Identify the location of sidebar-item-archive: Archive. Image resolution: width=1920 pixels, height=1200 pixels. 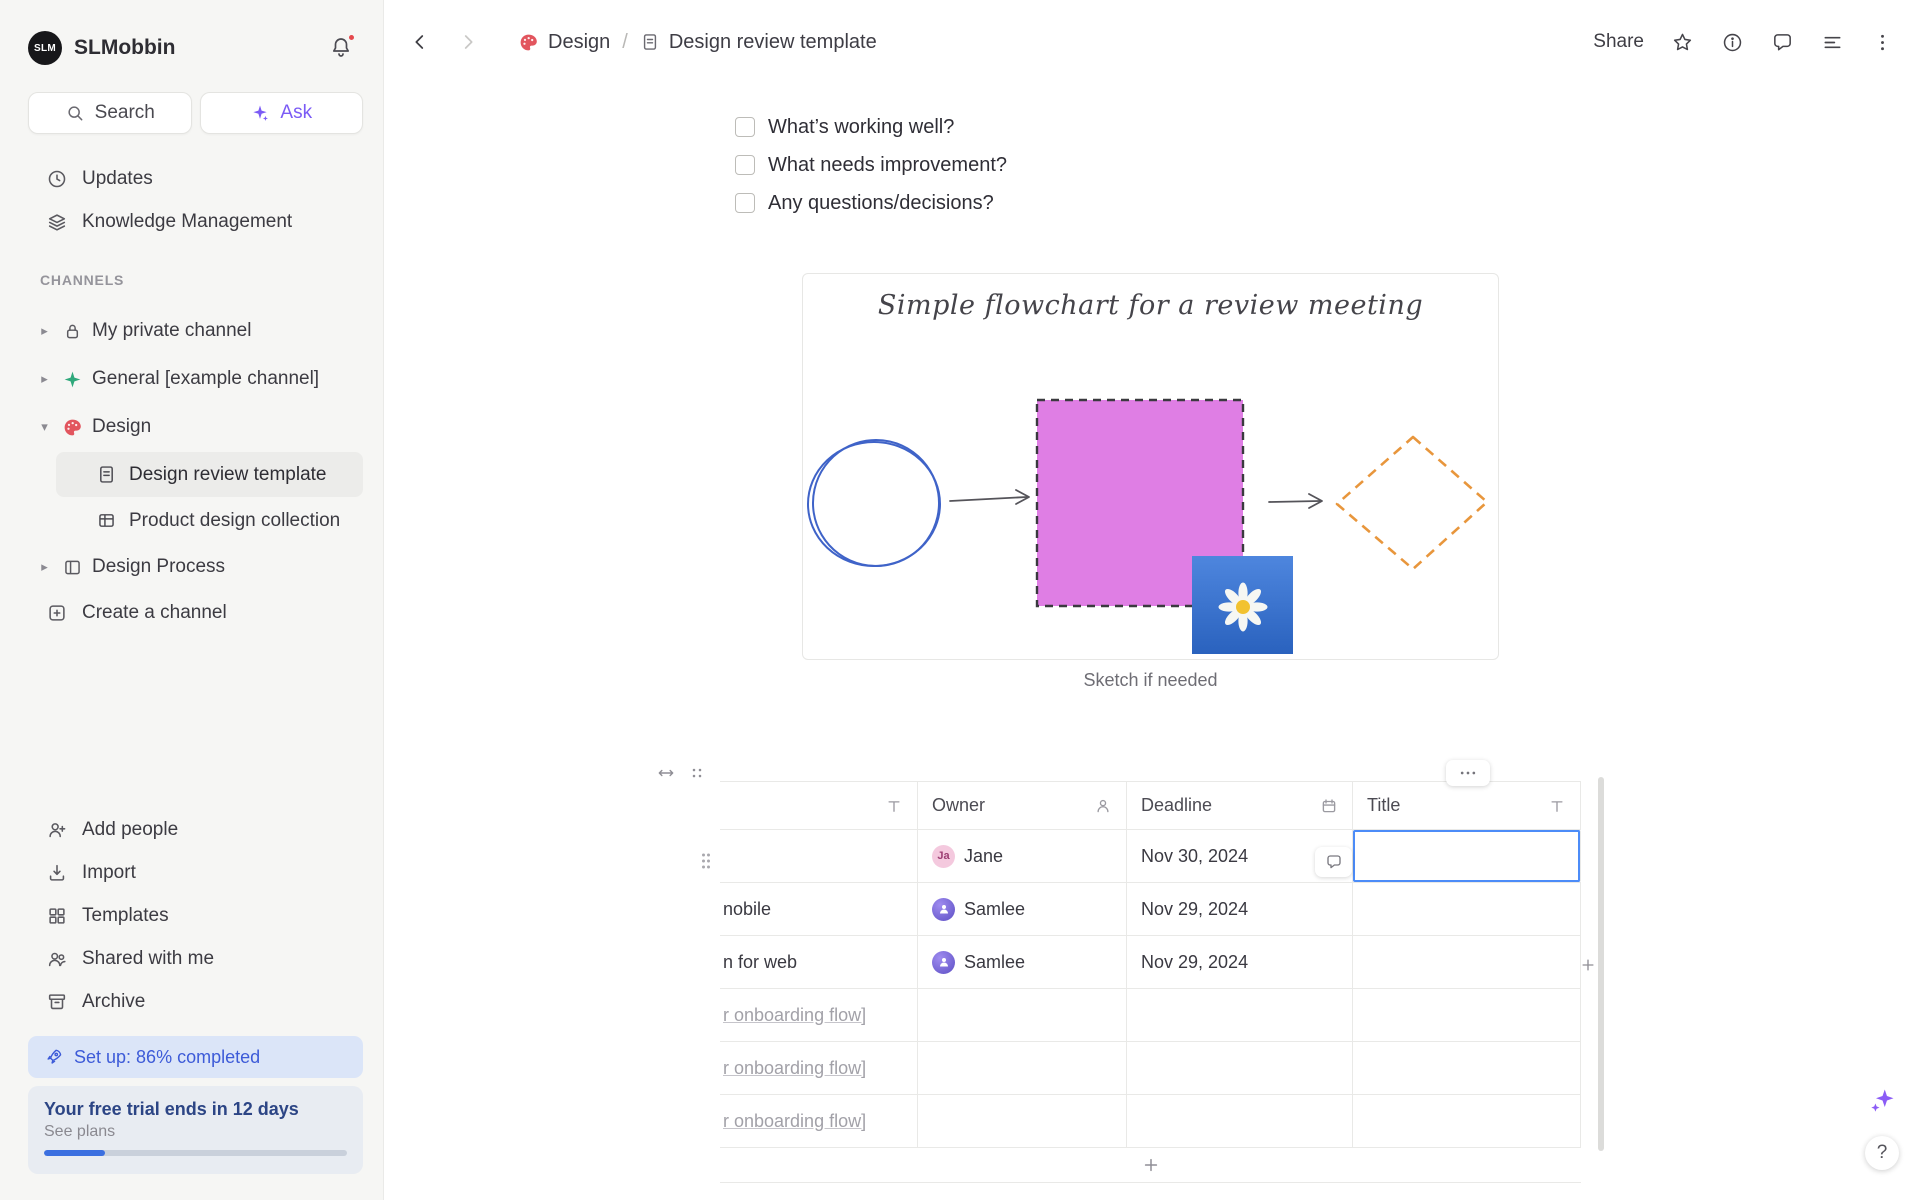
(191, 1002).